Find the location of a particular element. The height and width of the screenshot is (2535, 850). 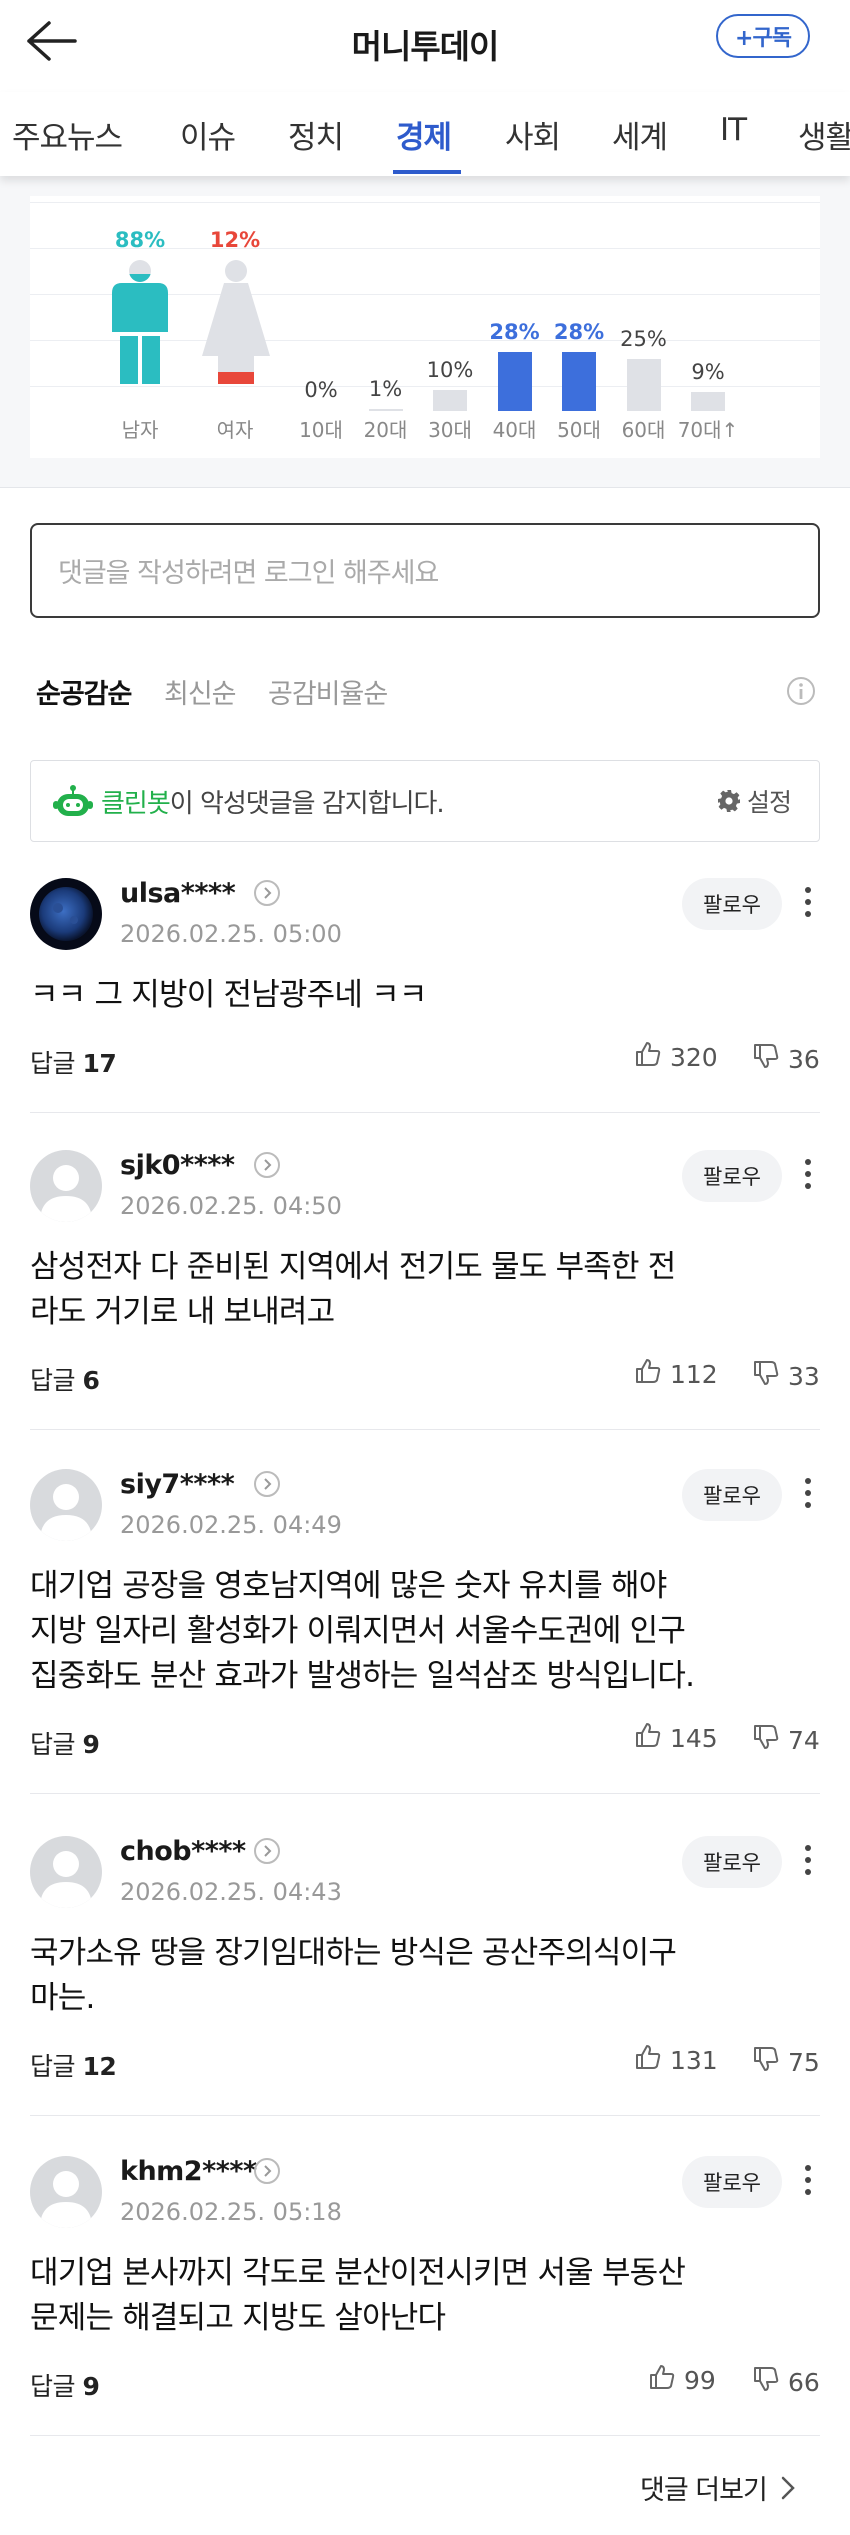

reply-button: 답글 6 is located at coordinates (65, 1379).